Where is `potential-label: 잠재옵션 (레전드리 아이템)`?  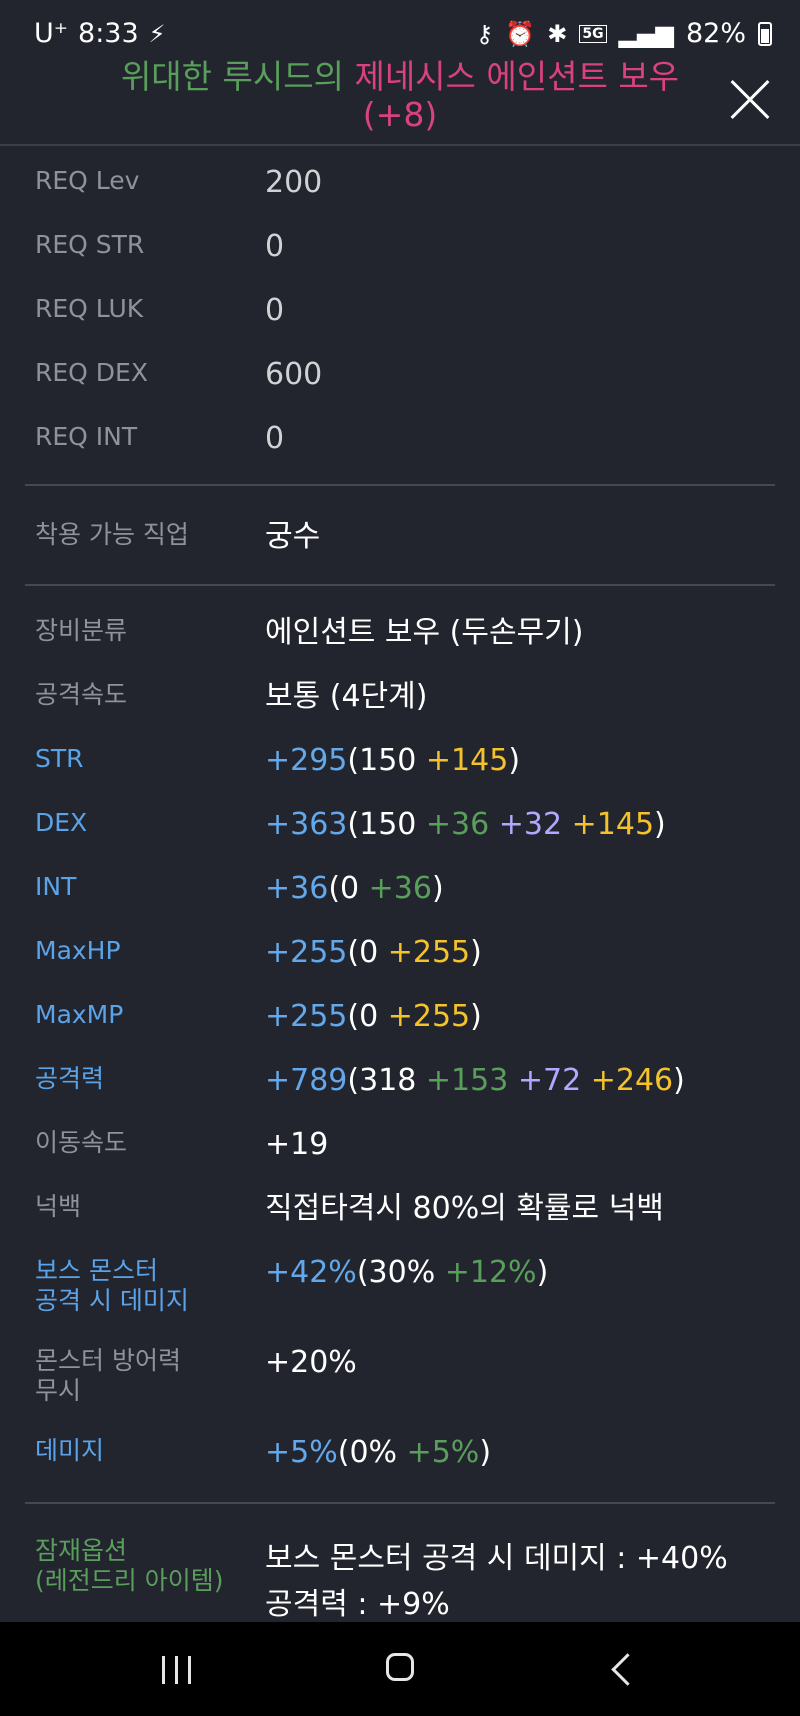 potential-label: 잠재옵션 (레전드리 아이템) is located at coordinates (150, 1582).